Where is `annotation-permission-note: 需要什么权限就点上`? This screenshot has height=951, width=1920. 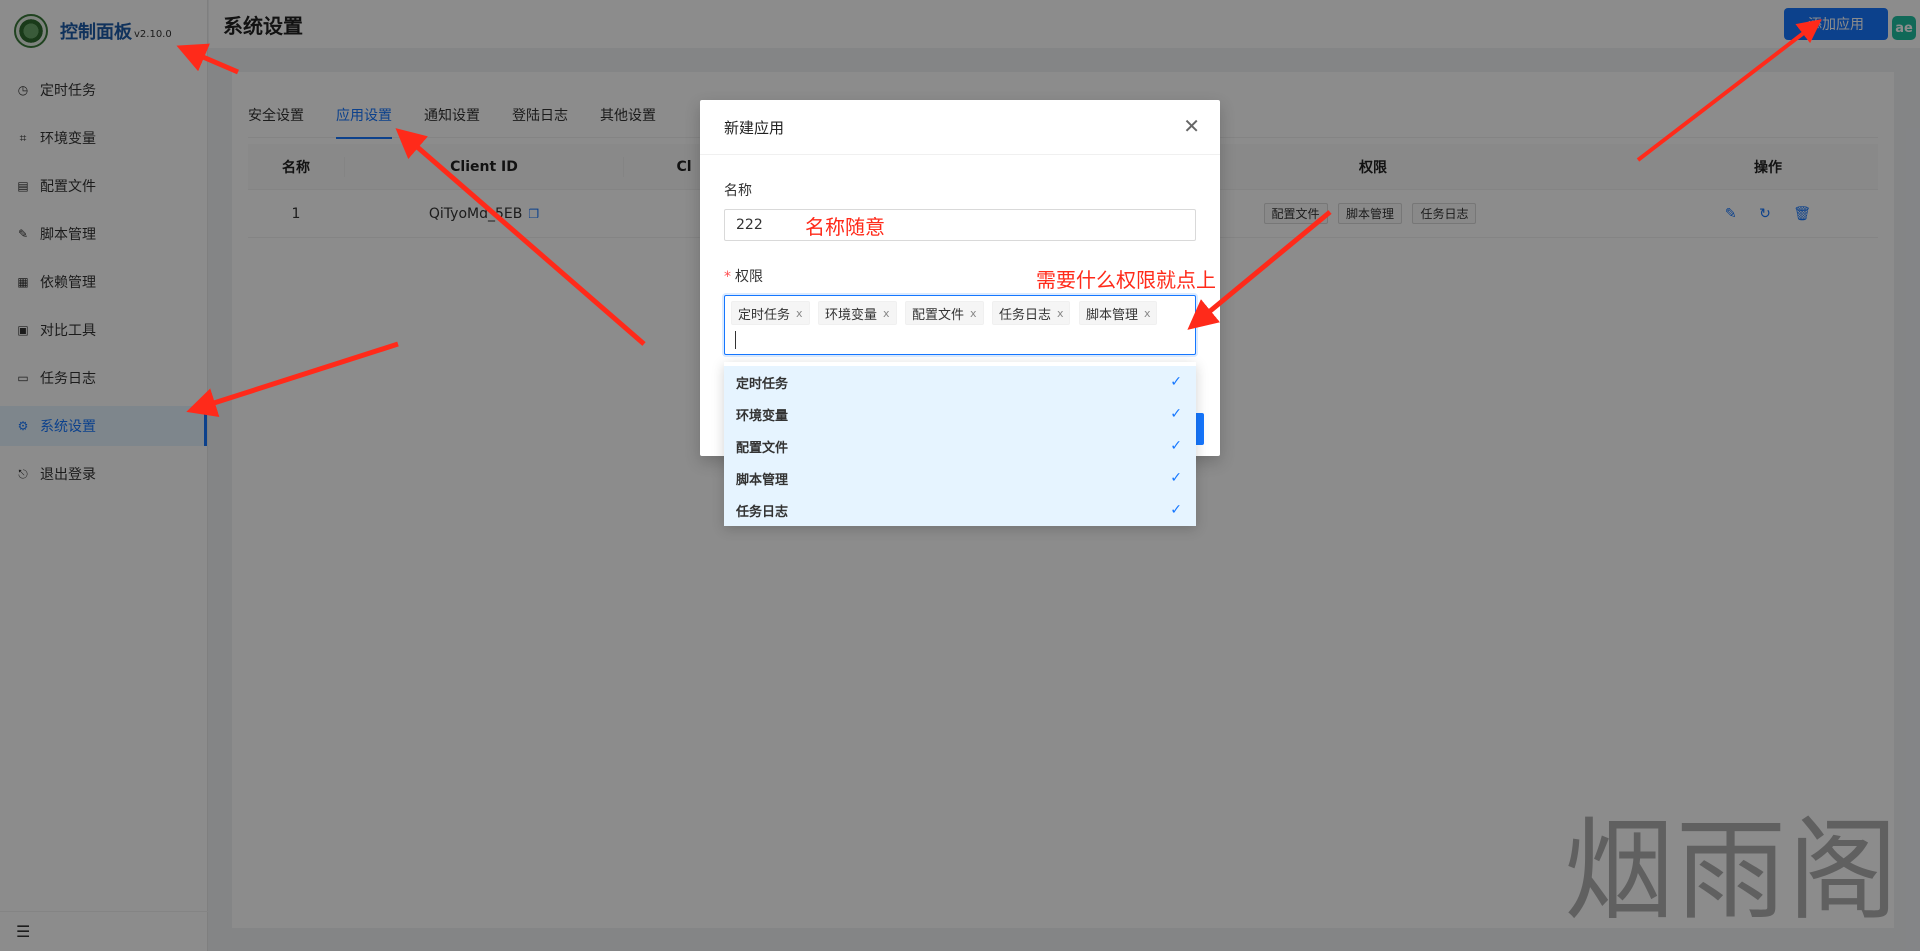
annotation-permission-note: 需要什么权限就点上 is located at coordinates (1126, 280).